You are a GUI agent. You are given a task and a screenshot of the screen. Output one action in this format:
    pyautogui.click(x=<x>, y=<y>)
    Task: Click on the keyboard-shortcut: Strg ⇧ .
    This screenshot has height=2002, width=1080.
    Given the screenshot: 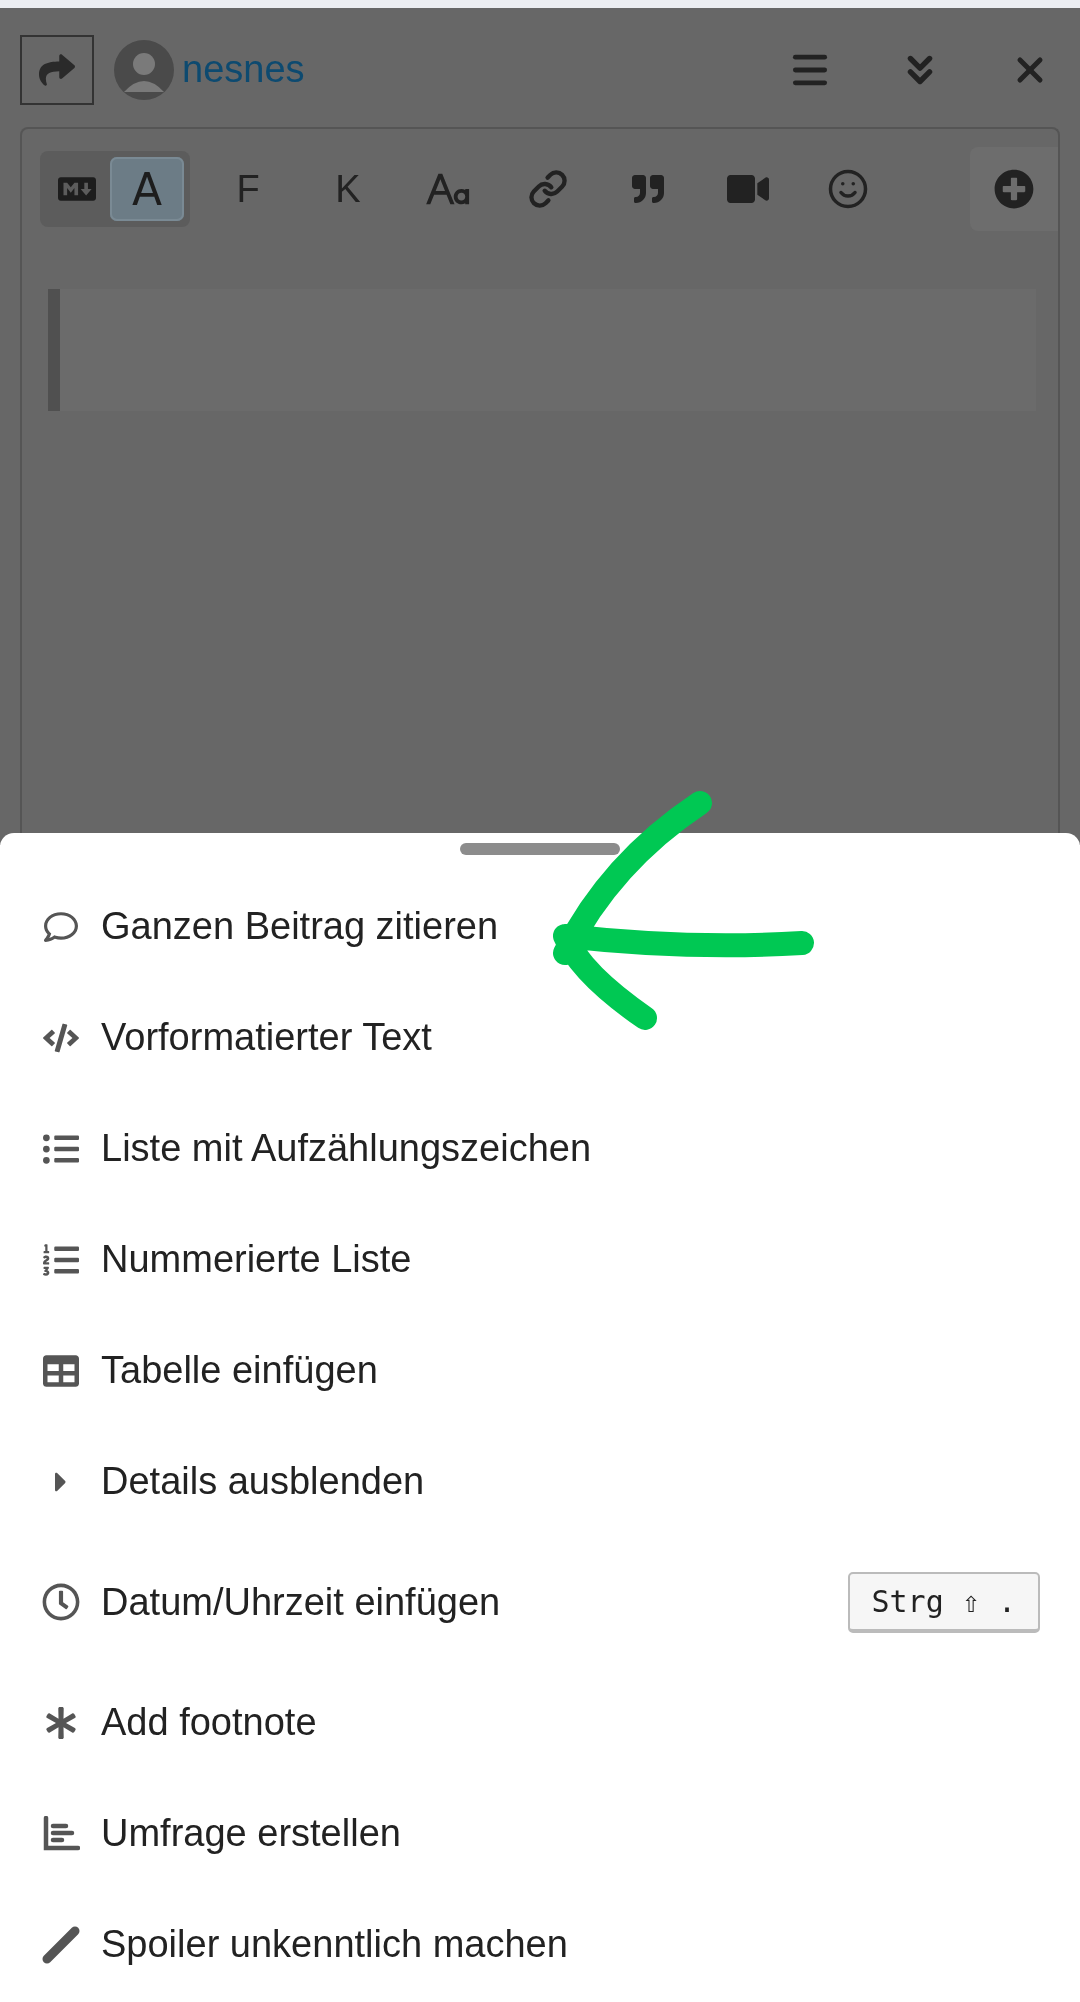 What is the action you would take?
    pyautogui.click(x=943, y=1602)
    